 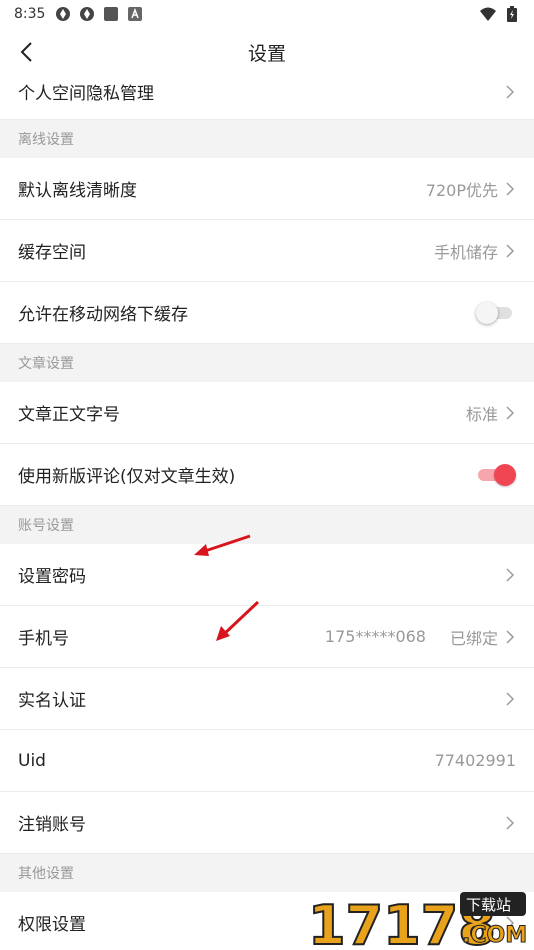 What do you see at coordinates (52, 701) in the screenshot?
I see `row-realname-label: 实名认证` at bounding box center [52, 701].